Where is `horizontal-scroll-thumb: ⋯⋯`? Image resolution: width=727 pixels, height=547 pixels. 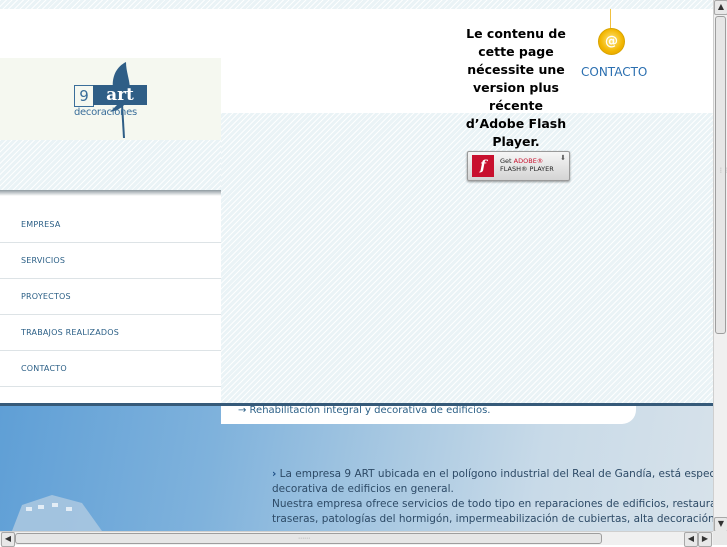
horizontal-scroll-thumb: ⋯⋯ is located at coordinates (308, 538).